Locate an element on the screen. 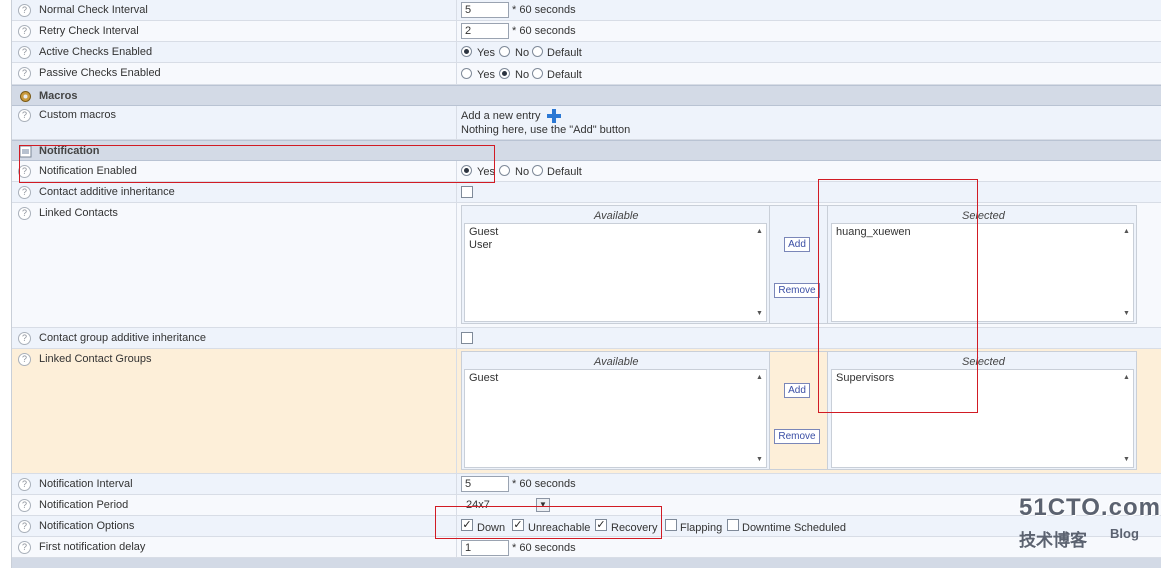  watermark-logo-text: 51CTO.com is located at coordinates (1090, 507).